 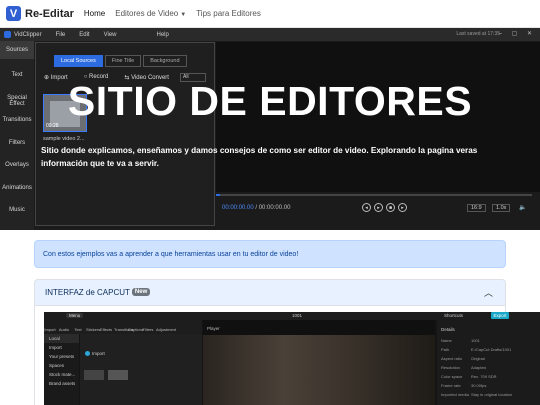 What do you see at coordinates (500, 315) in the screenshot?
I see `capcut-export-button: Export` at bounding box center [500, 315].